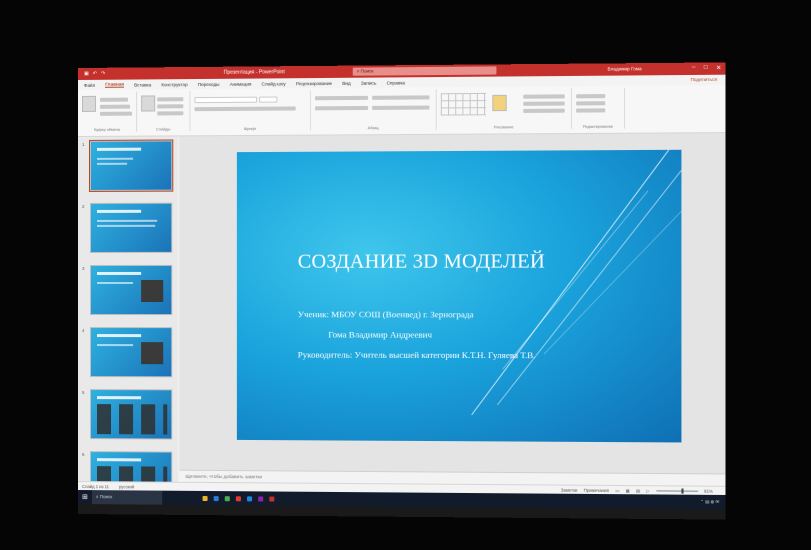  Describe the element at coordinates (174, 84) in the screenshot. I see `ribbon-tab: Конструктор` at that location.